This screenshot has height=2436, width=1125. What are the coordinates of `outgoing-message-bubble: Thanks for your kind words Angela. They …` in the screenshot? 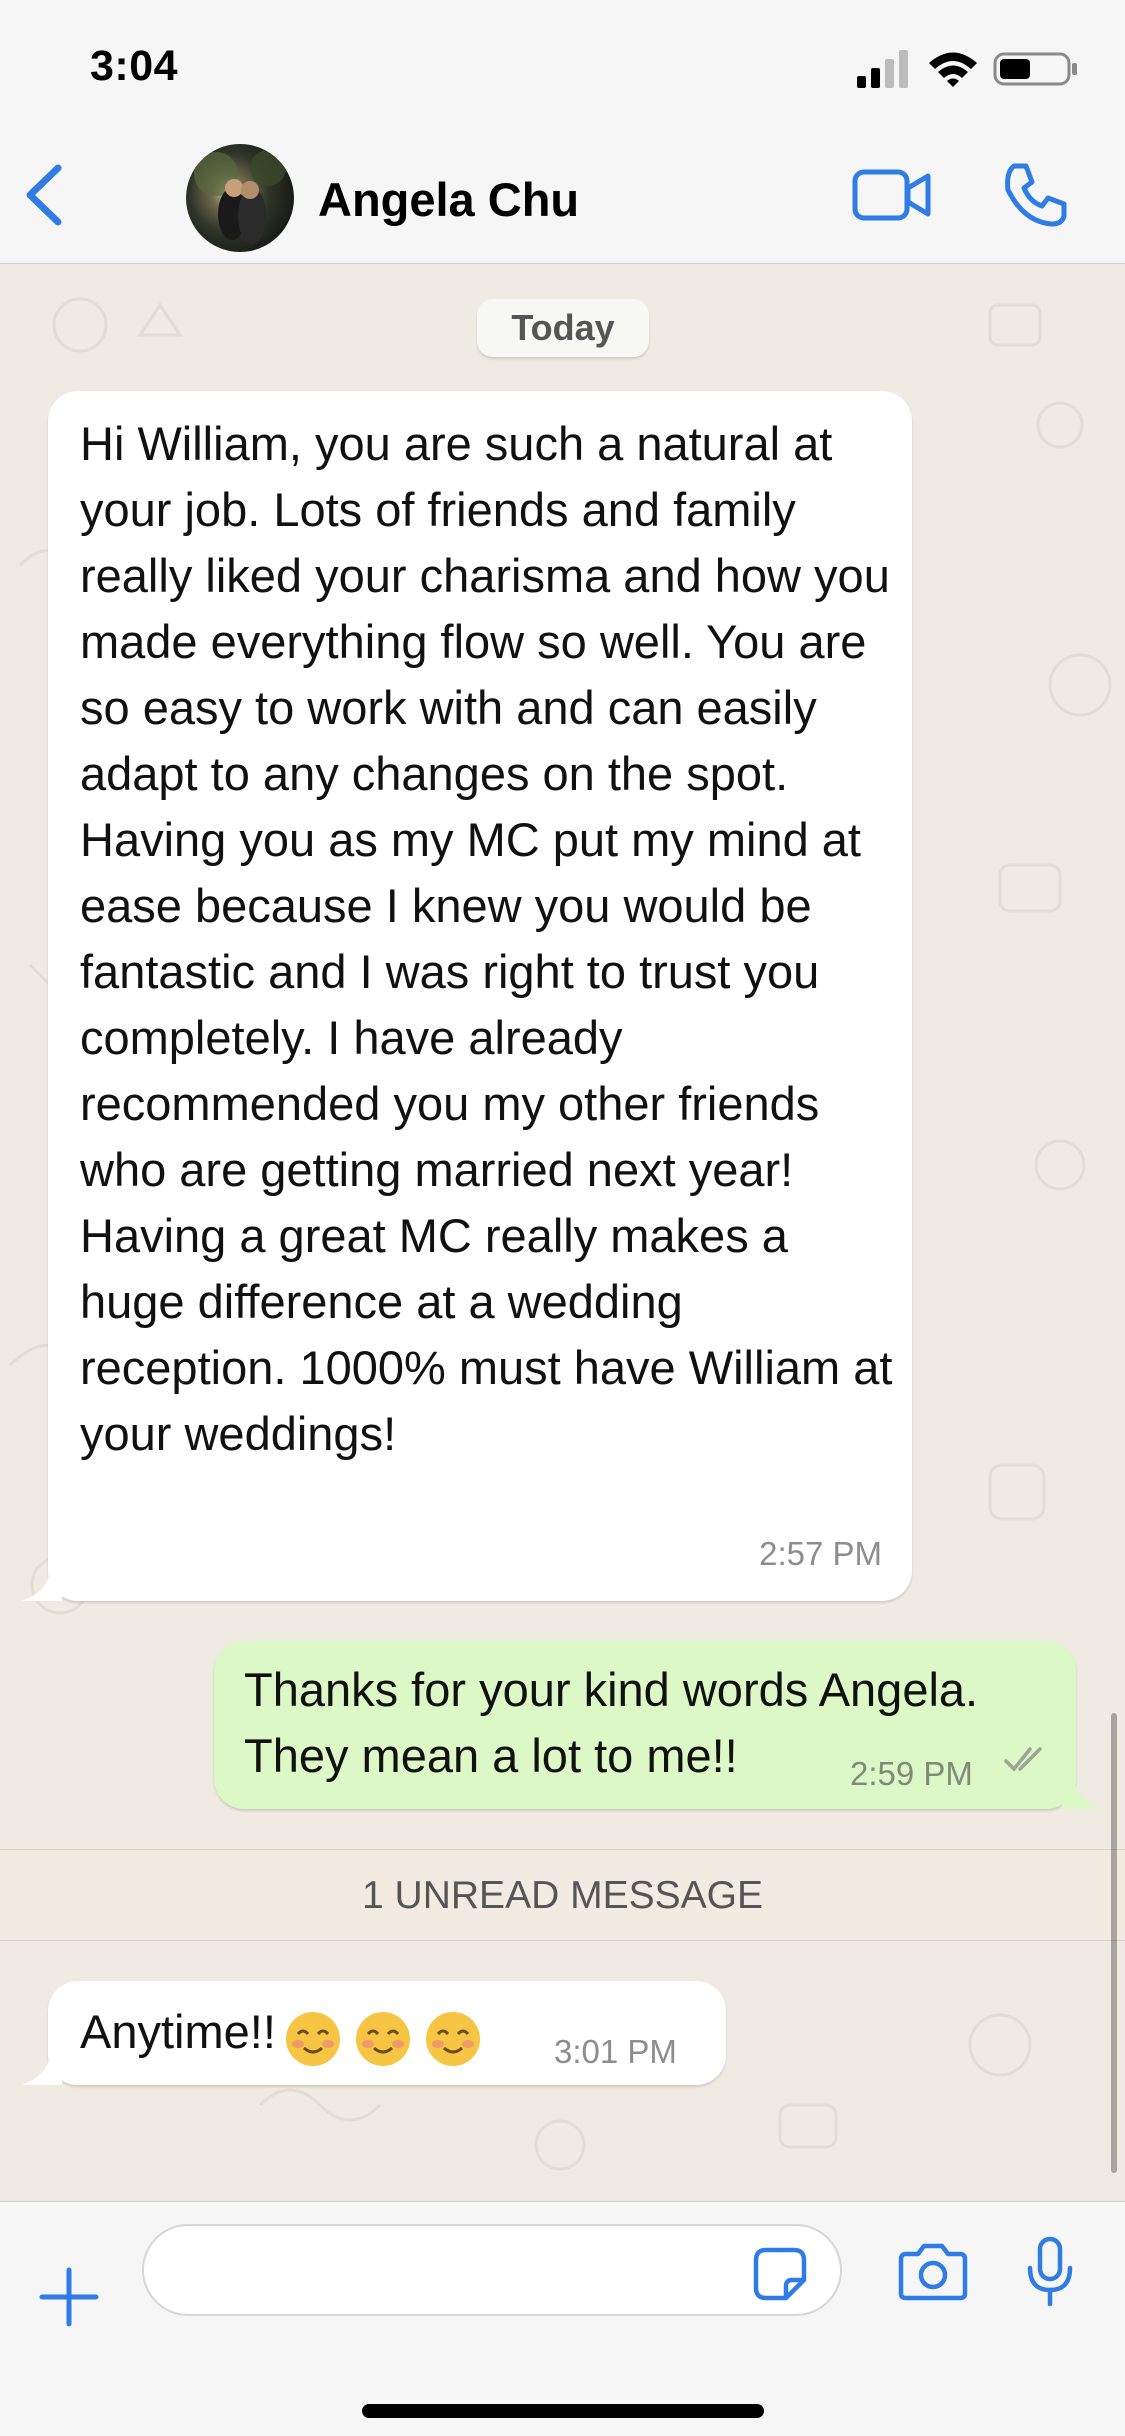 It's located at (658, 1725).